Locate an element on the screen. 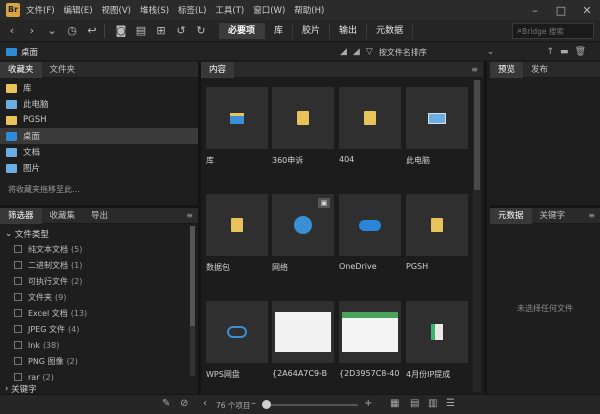  panel-splitter is located at coordinates (485, 228).